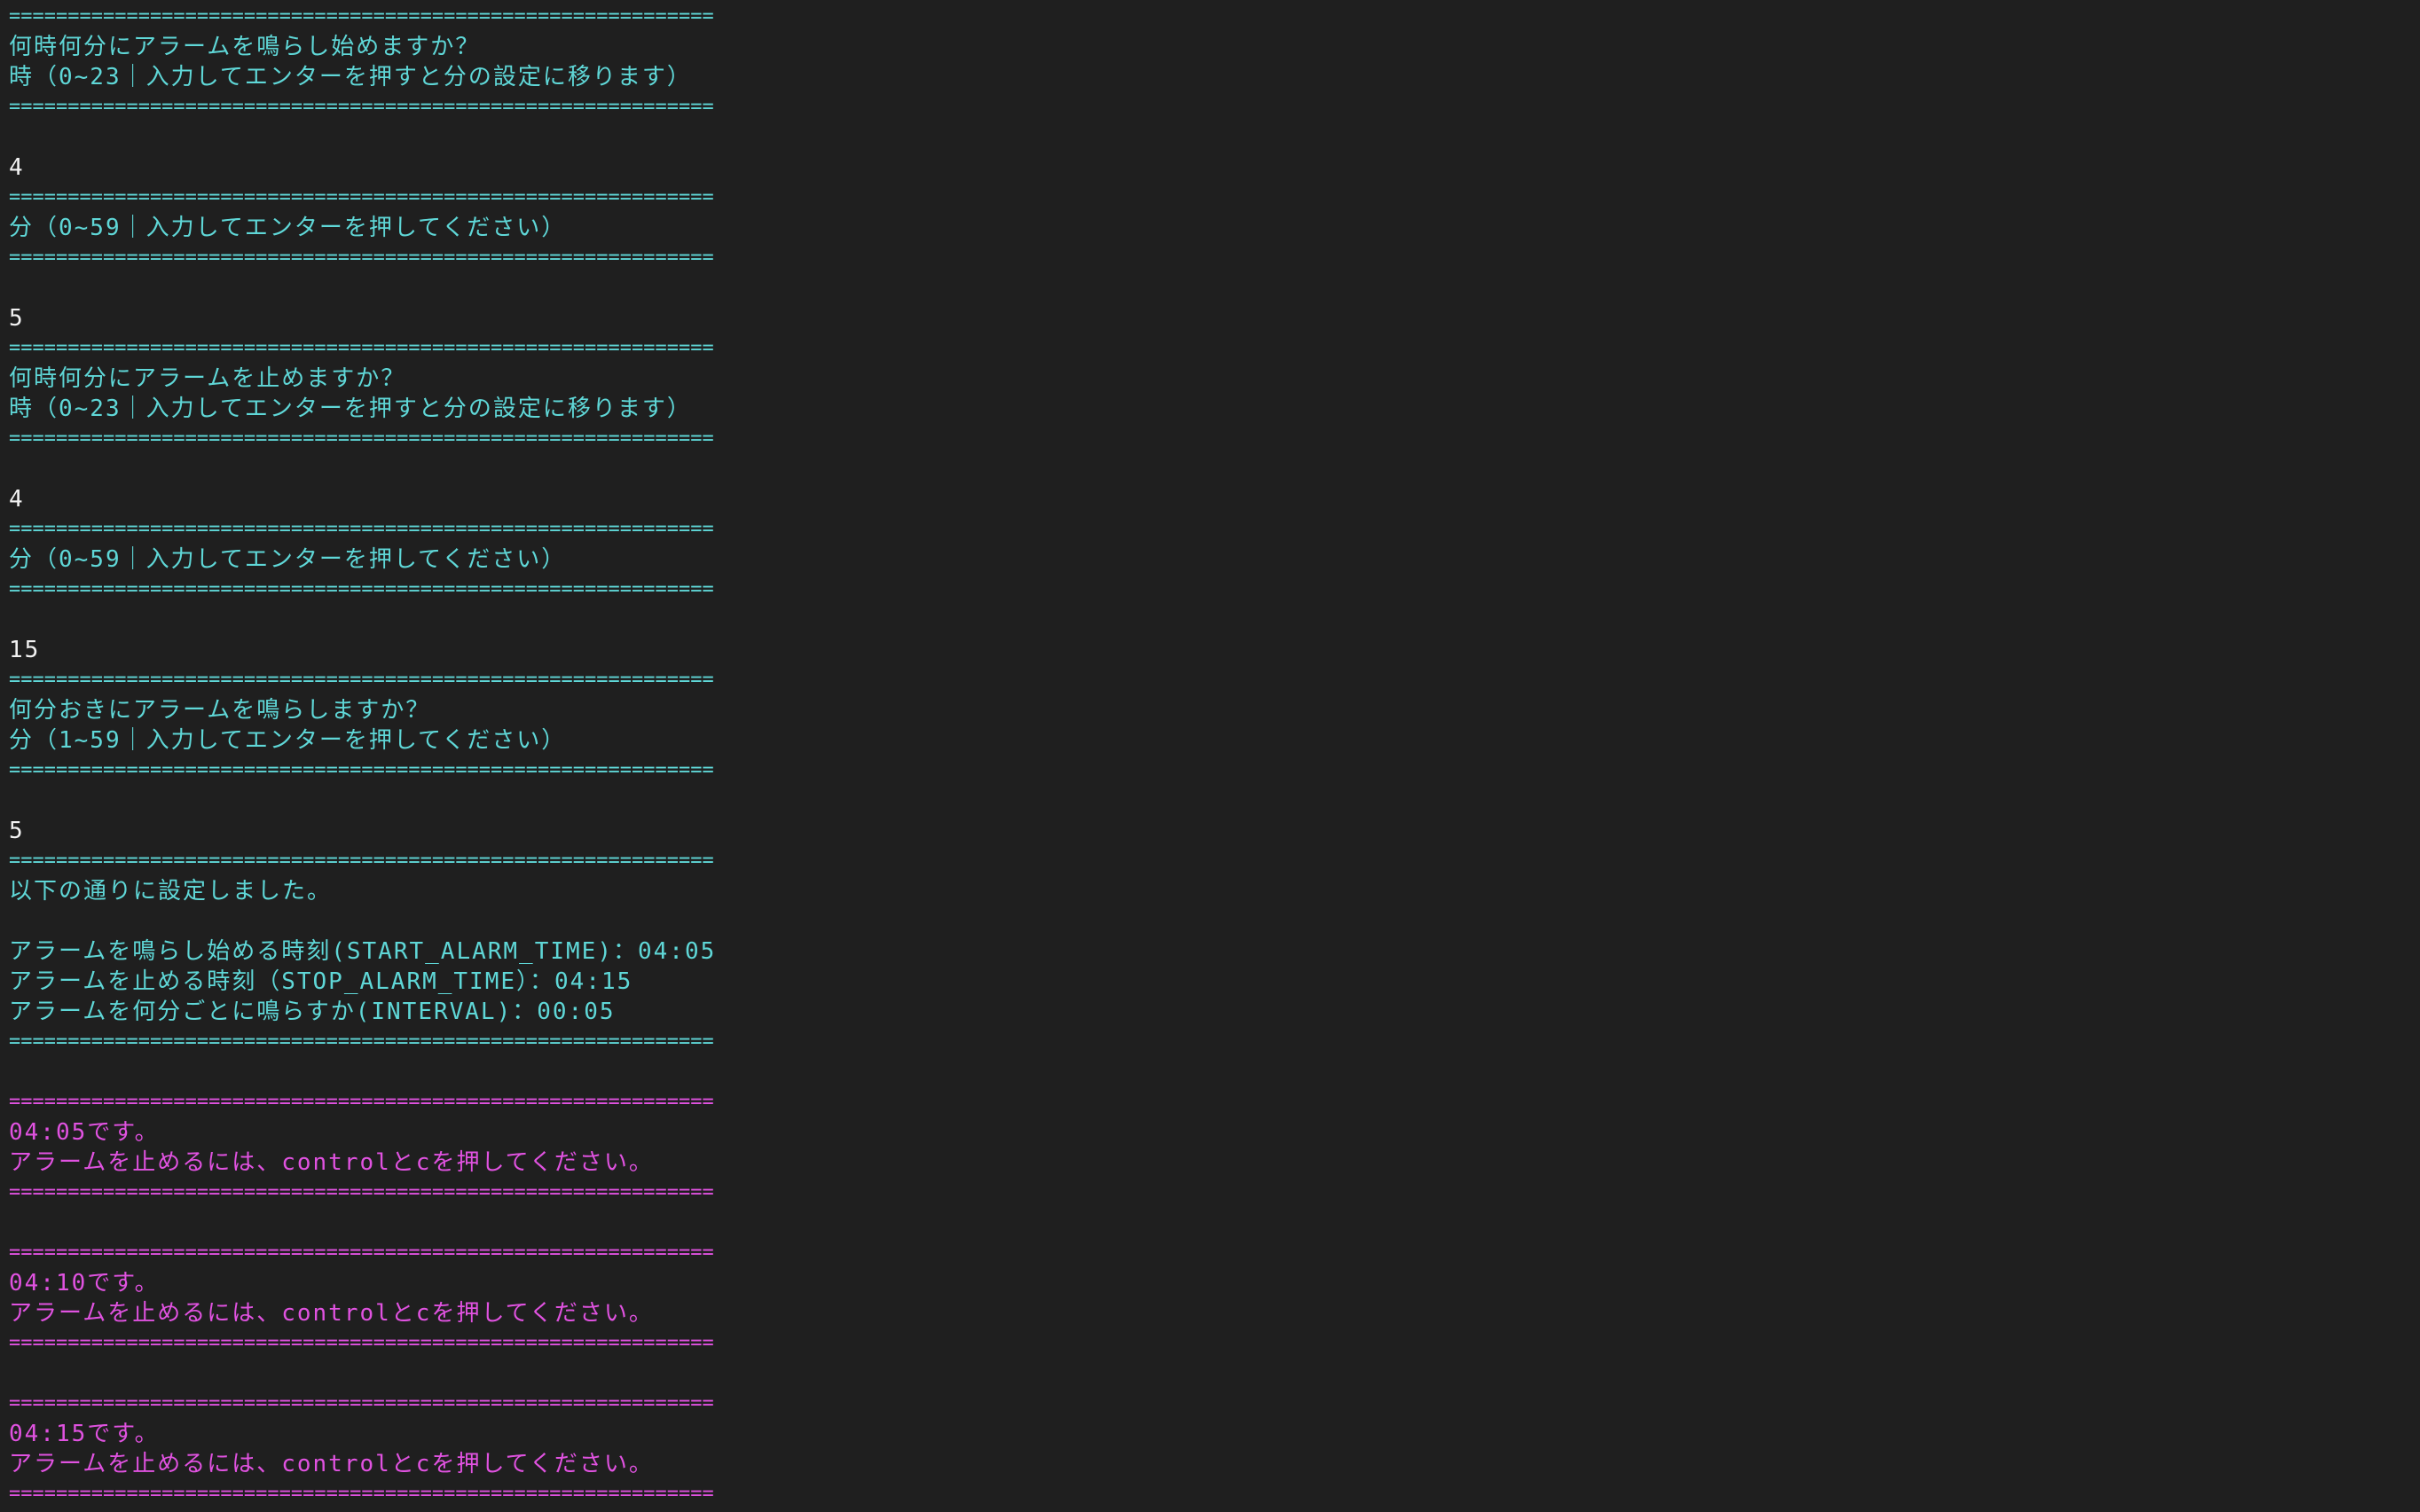 This screenshot has height=1512, width=2420. Describe the element at coordinates (288, 740) in the screenshot. I see `prompt-line: 分（1~59｜入力してエンターを押してください）` at that location.